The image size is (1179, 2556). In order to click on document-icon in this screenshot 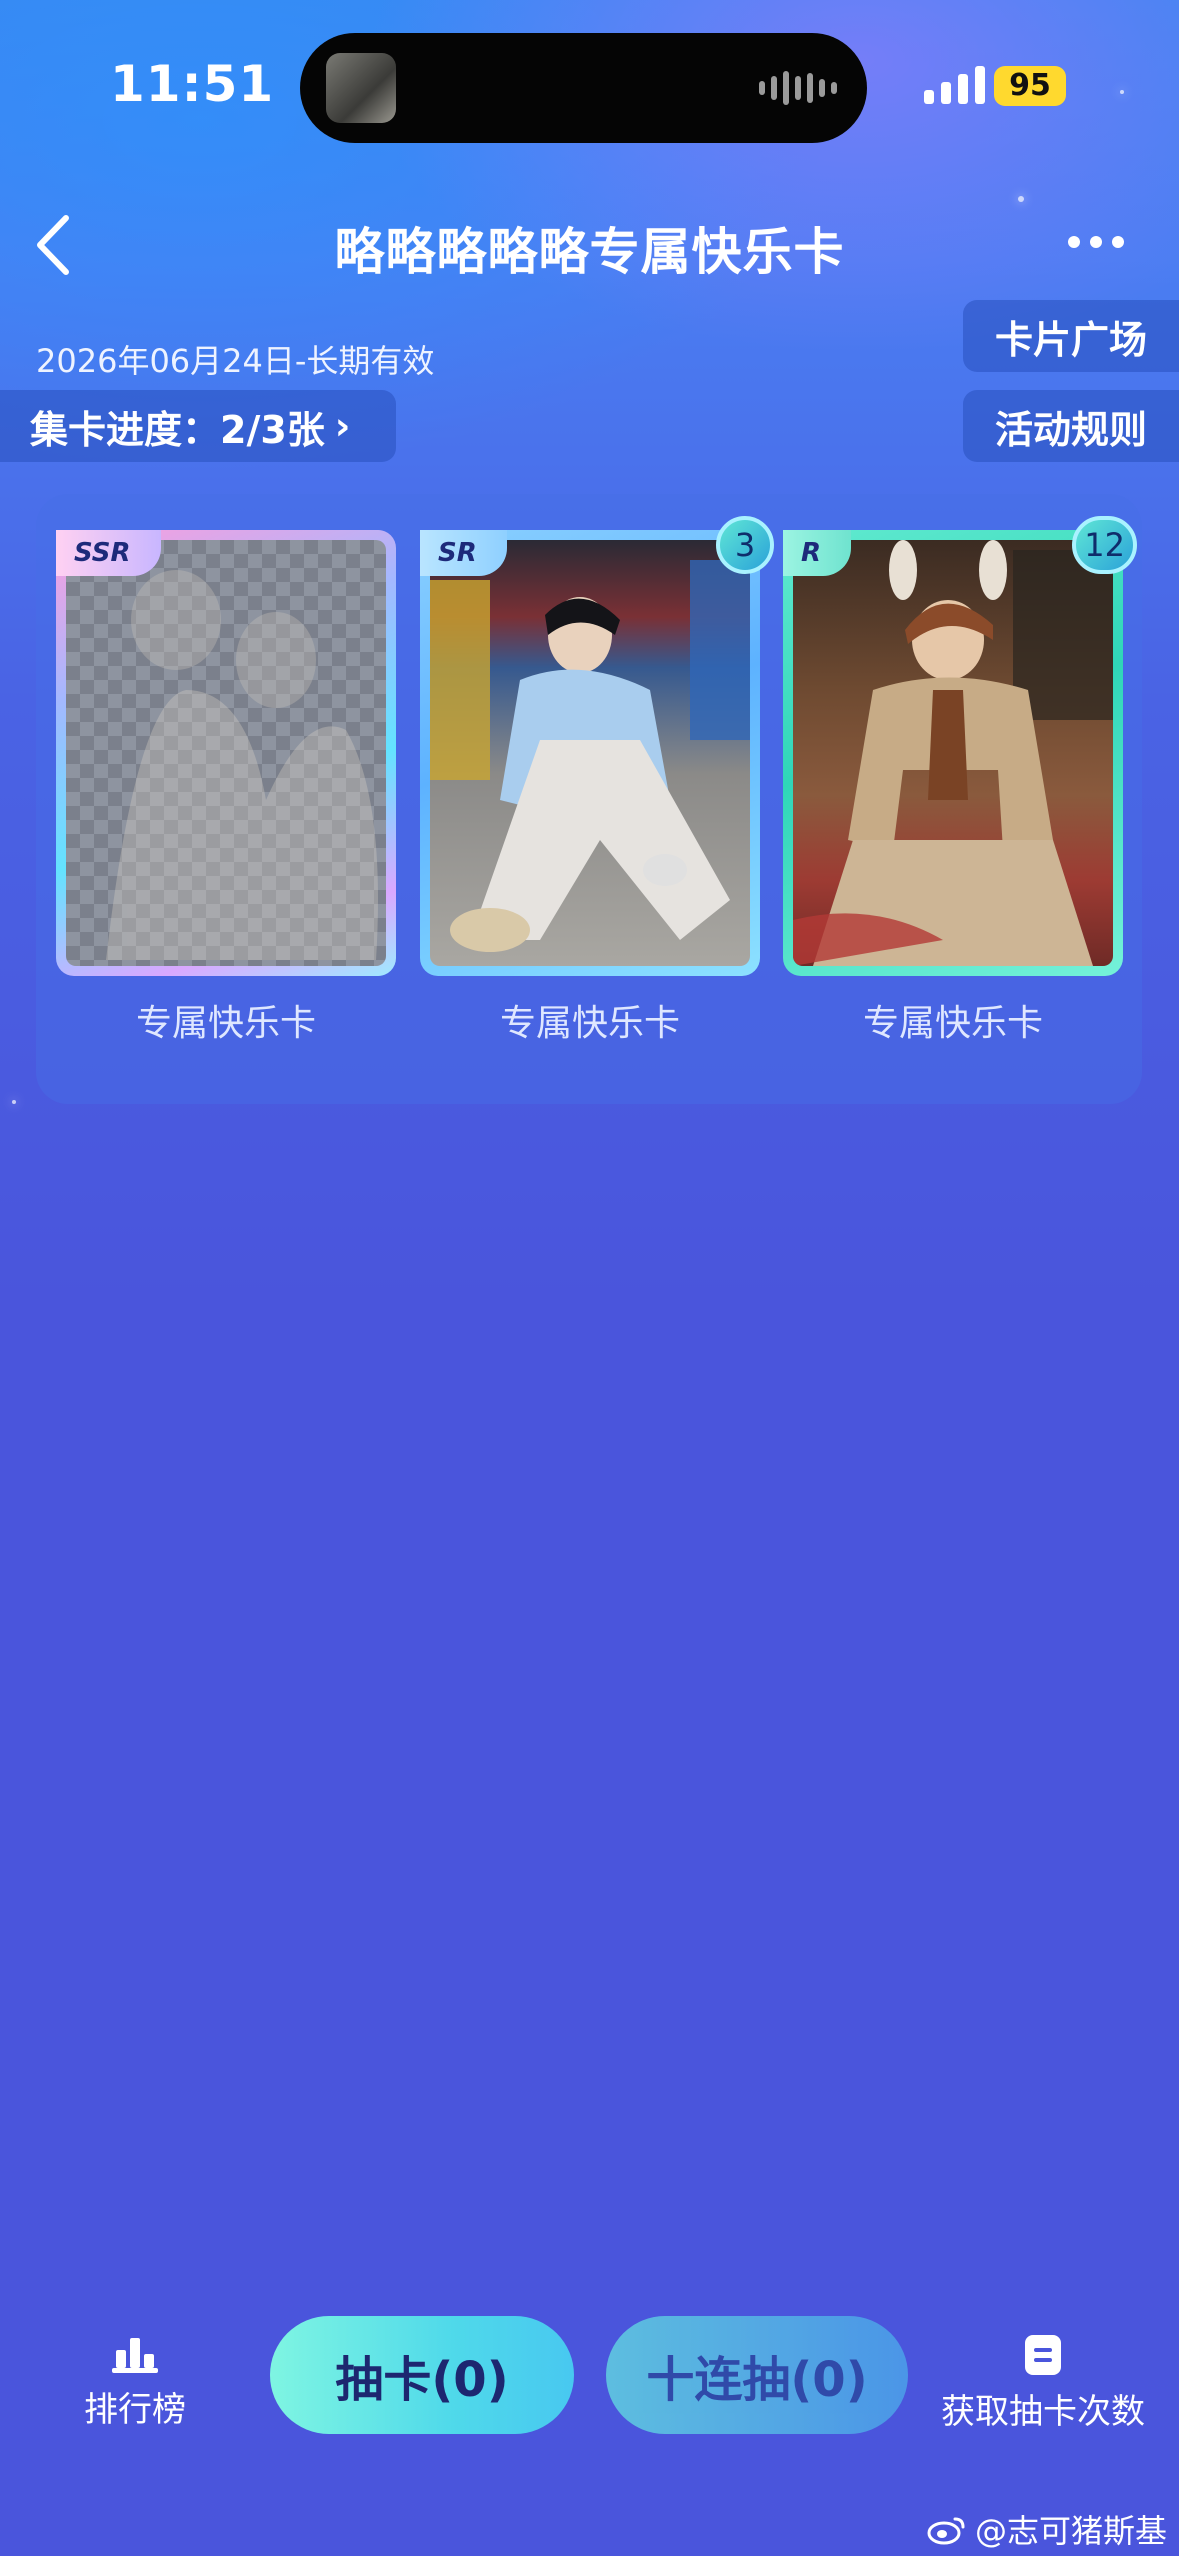, I will do `click(1043, 2355)`.